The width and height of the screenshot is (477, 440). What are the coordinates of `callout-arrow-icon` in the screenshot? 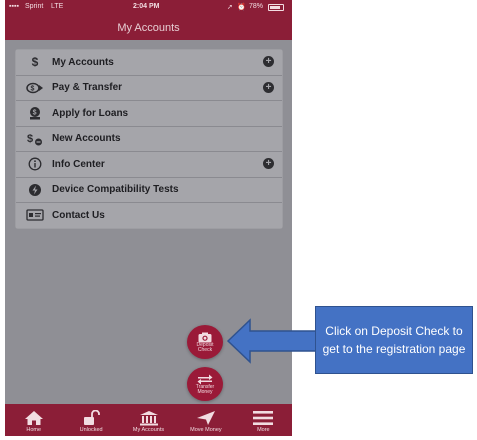 It's located at (271, 341).